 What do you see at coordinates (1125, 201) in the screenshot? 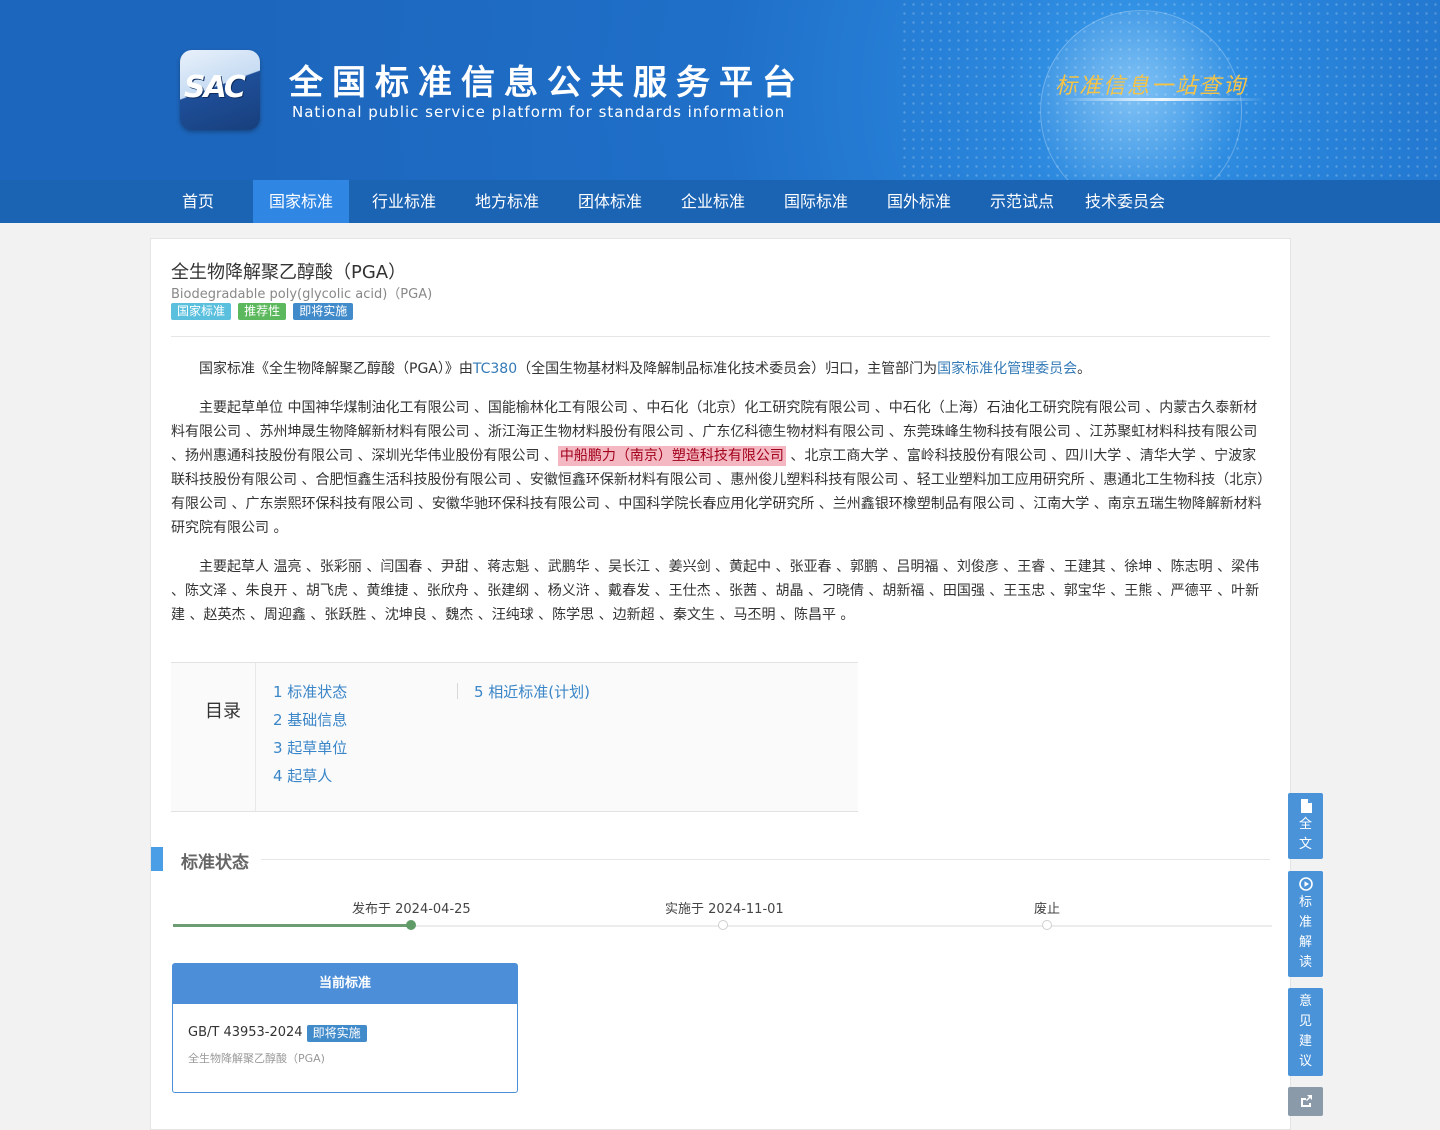
I see `nav-technical-committee: 技术委员会` at bounding box center [1125, 201].